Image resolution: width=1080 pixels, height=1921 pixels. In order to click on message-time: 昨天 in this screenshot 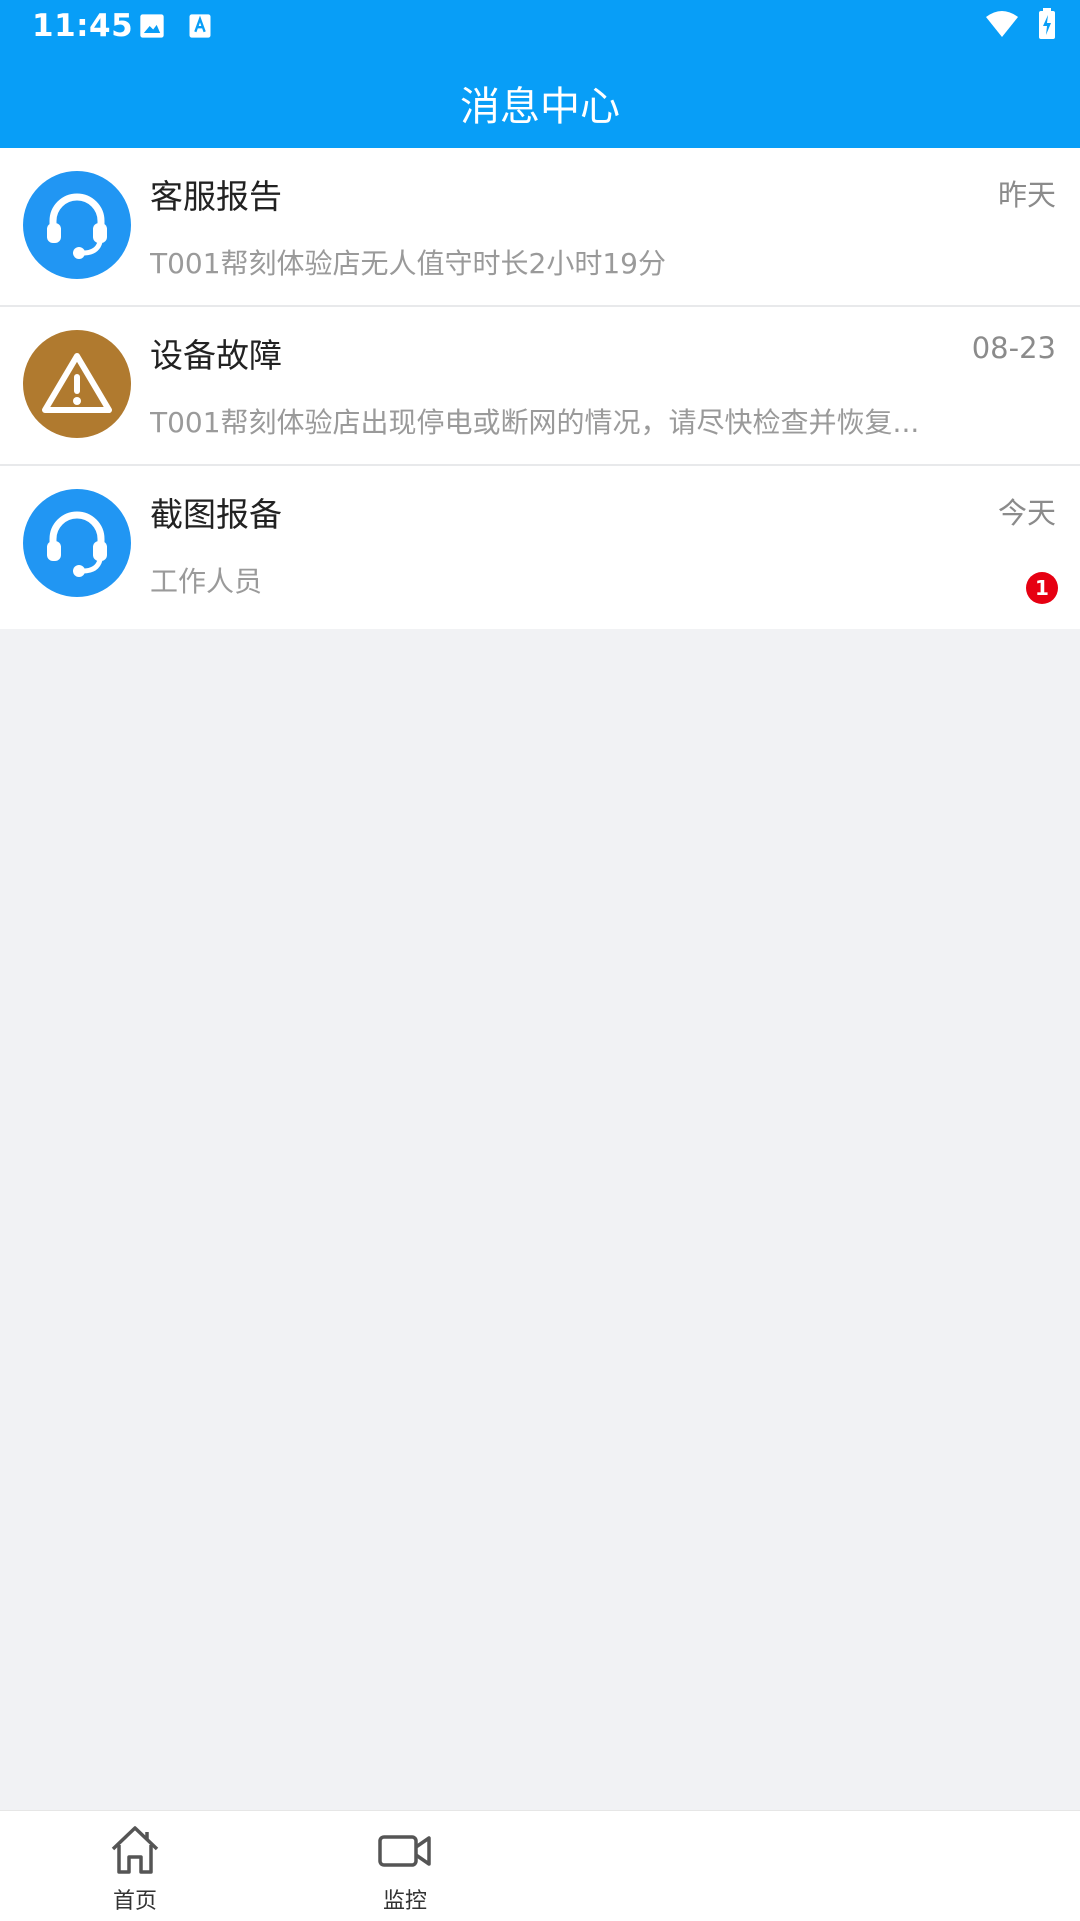, I will do `click(1026, 195)`.